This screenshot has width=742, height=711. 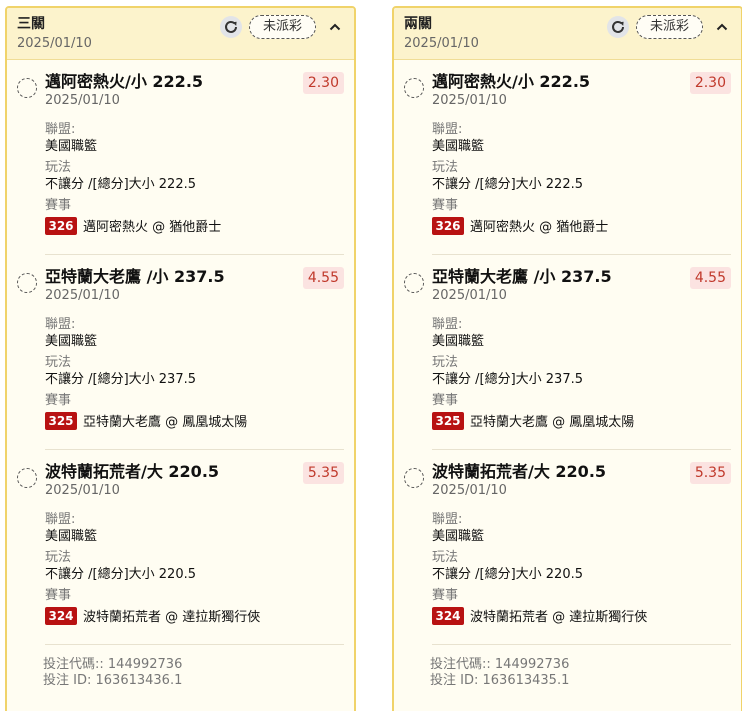 I want to click on event-row: 326 邁阿密熱火 @ 猶他爵士, so click(x=581, y=225).